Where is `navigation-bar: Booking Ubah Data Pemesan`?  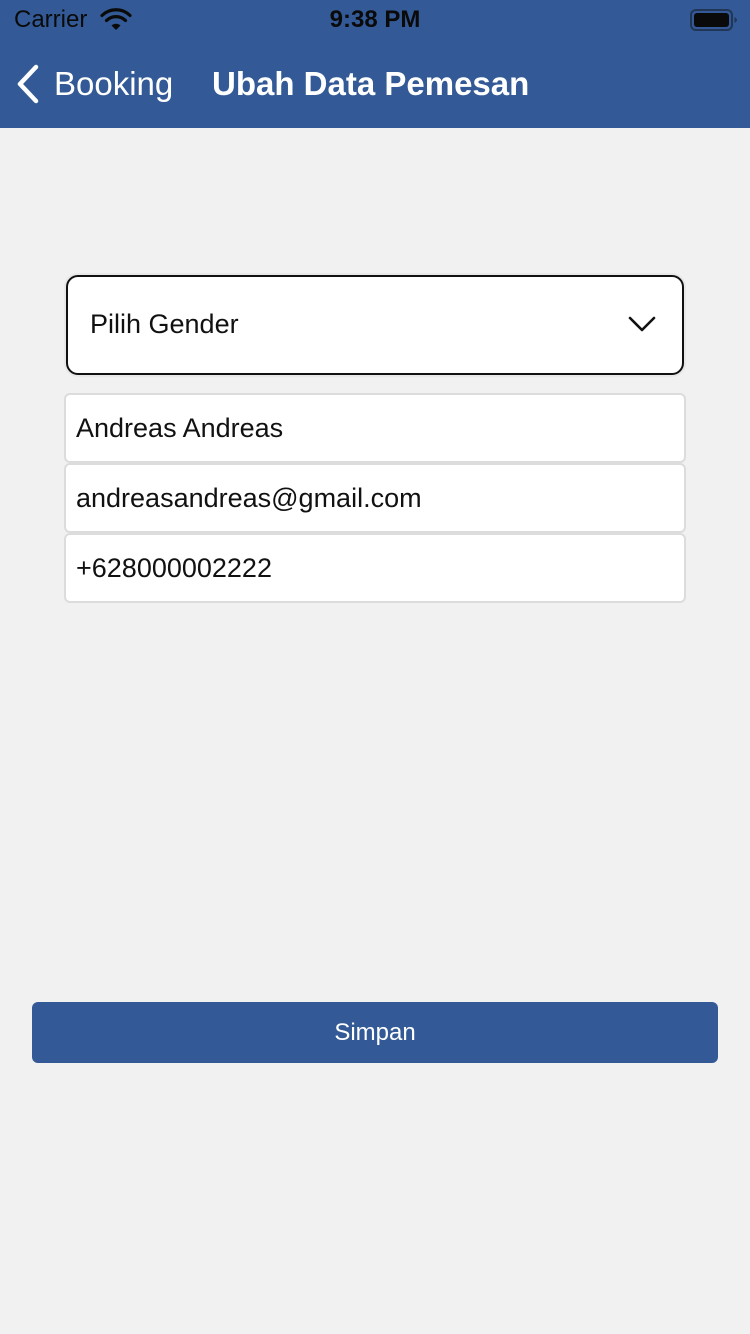 navigation-bar: Booking Ubah Data Pemesan is located at coordinates (375, 84).